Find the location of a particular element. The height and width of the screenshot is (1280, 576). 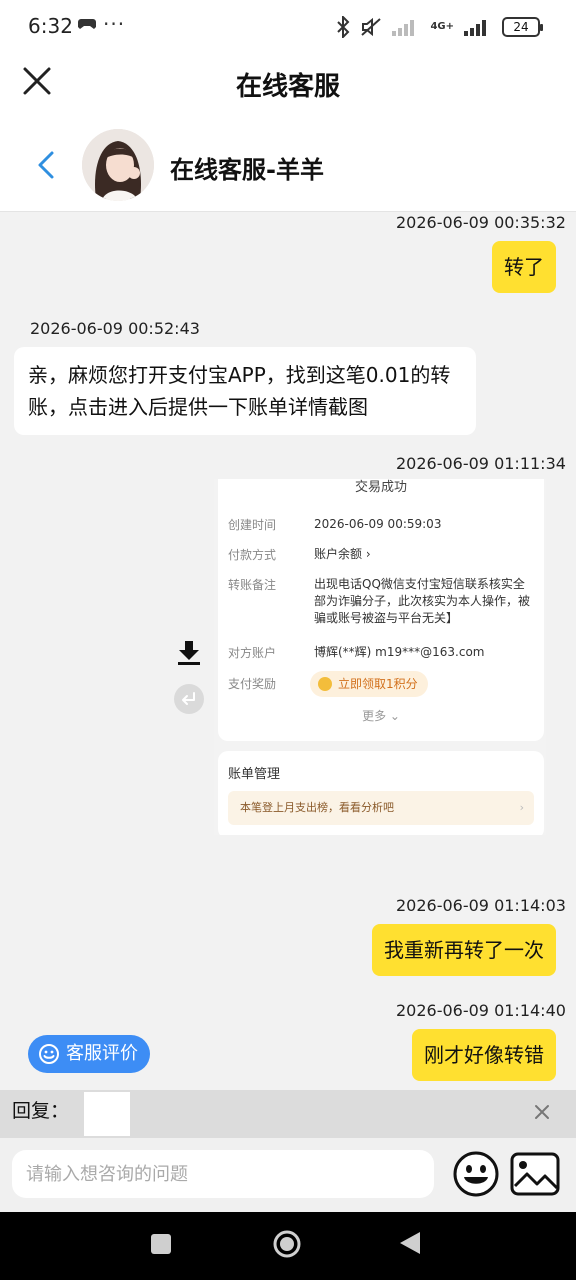

reply-thumbnail is located at coordinates (107, 1114).